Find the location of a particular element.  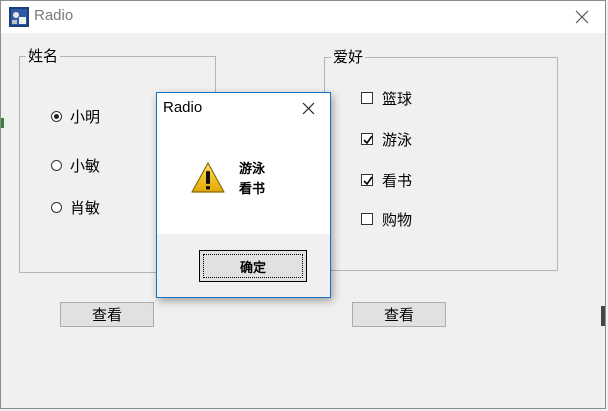

dialog-title: Radio is located at coordinates (183, 107).